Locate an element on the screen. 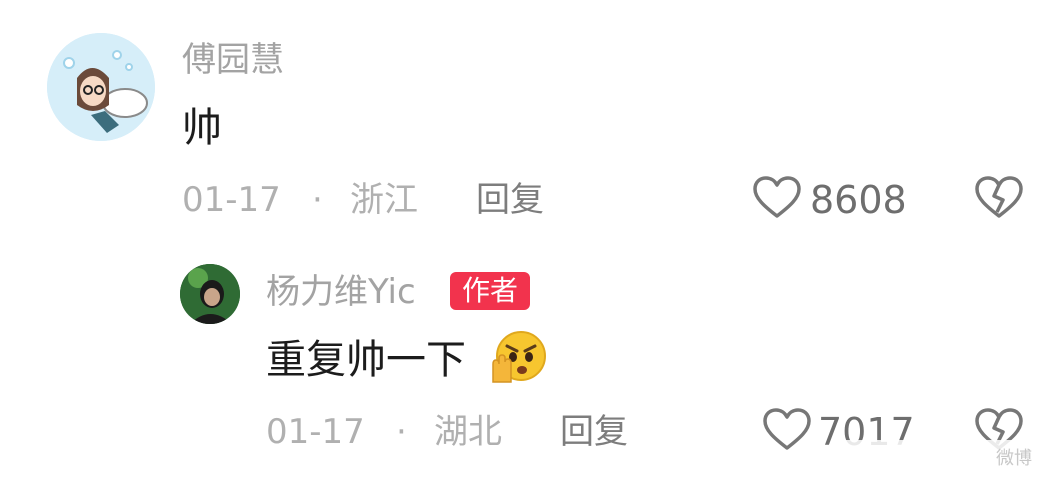 The image size is (1047, 478). reply-reply-button: 回复 is located at coordinates (594, 432).